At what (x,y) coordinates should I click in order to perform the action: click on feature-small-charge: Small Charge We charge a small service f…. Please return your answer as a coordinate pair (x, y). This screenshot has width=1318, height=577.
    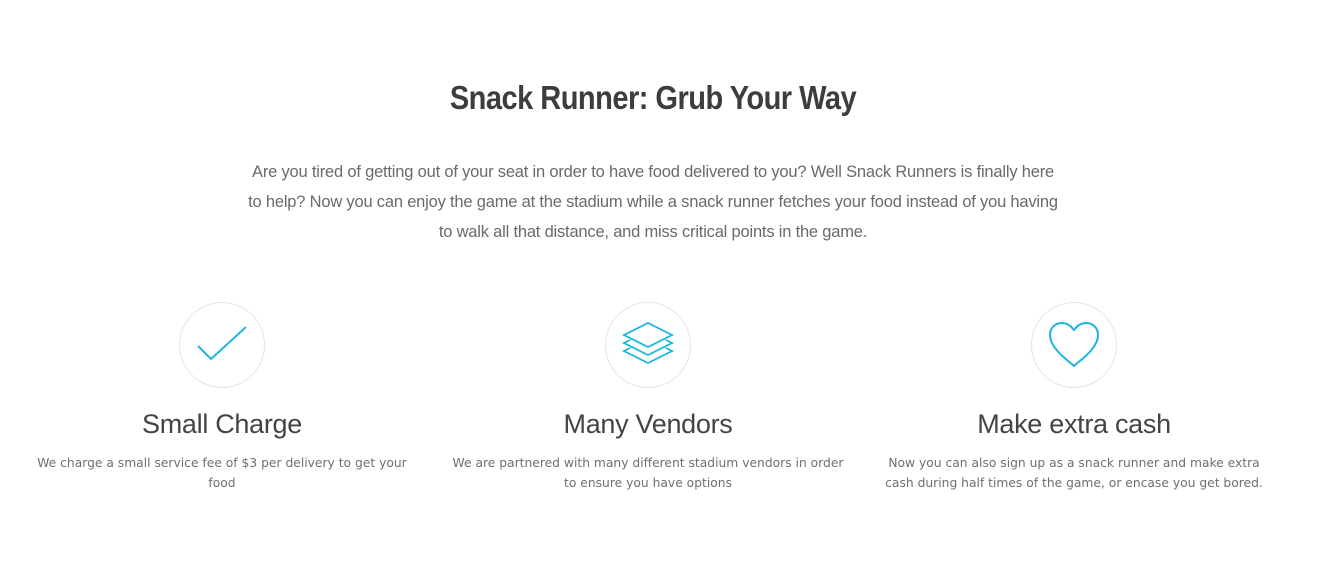
    Looking at the image, I should click on (222, 397).